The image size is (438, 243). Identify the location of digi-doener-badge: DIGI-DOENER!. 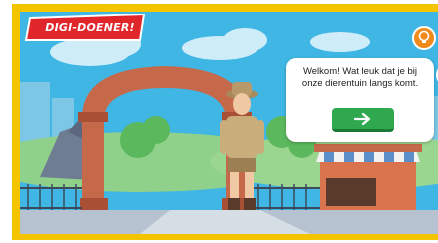
(86, 28).